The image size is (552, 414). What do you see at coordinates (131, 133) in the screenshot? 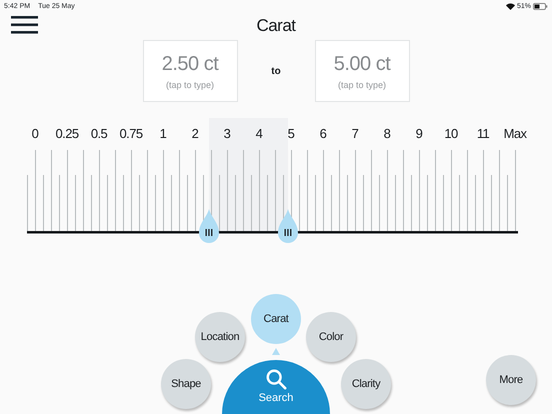
I see `scale-label: 0.75` at bounding box center [131, 133].